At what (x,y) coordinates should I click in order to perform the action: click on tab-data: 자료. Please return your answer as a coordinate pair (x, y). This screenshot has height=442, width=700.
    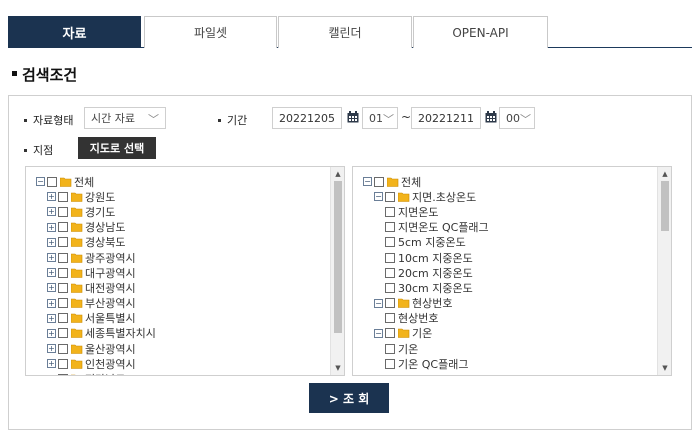
    Looking at the image, I should click on (74, 32).